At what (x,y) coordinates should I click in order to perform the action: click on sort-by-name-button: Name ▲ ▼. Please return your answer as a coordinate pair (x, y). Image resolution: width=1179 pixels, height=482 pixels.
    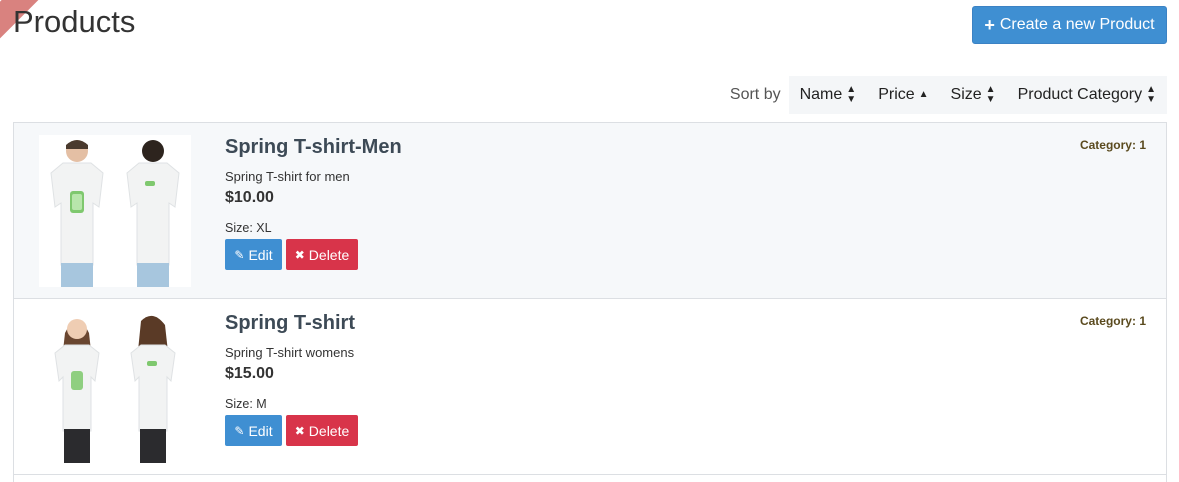
    Looking at the image, I should click on (828, 95).